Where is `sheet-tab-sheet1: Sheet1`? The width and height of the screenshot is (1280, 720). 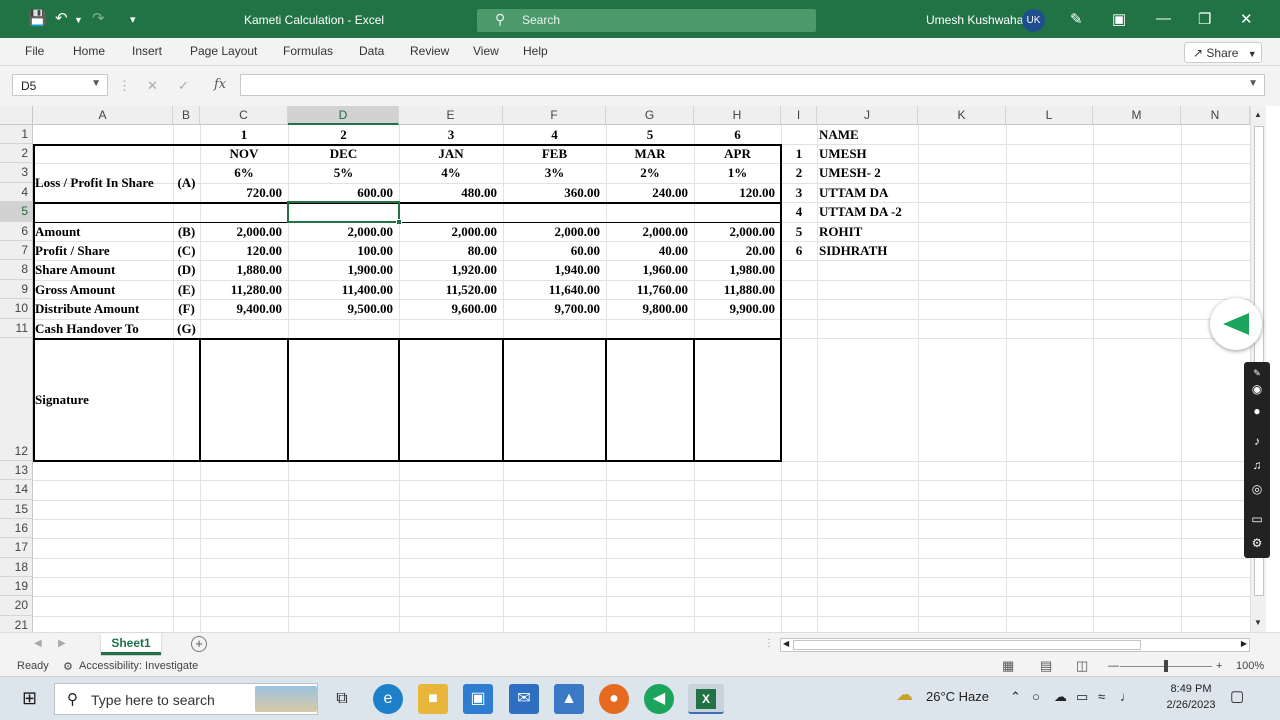
sheet-tab-sheet1: Sheet1 is located at coordinates (131, 644).